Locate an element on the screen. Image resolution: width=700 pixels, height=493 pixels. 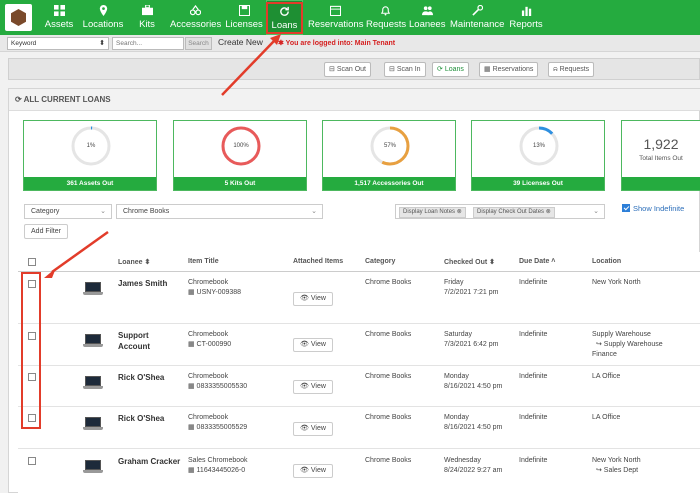
row-checkbox is located at coordinates (32, 461).